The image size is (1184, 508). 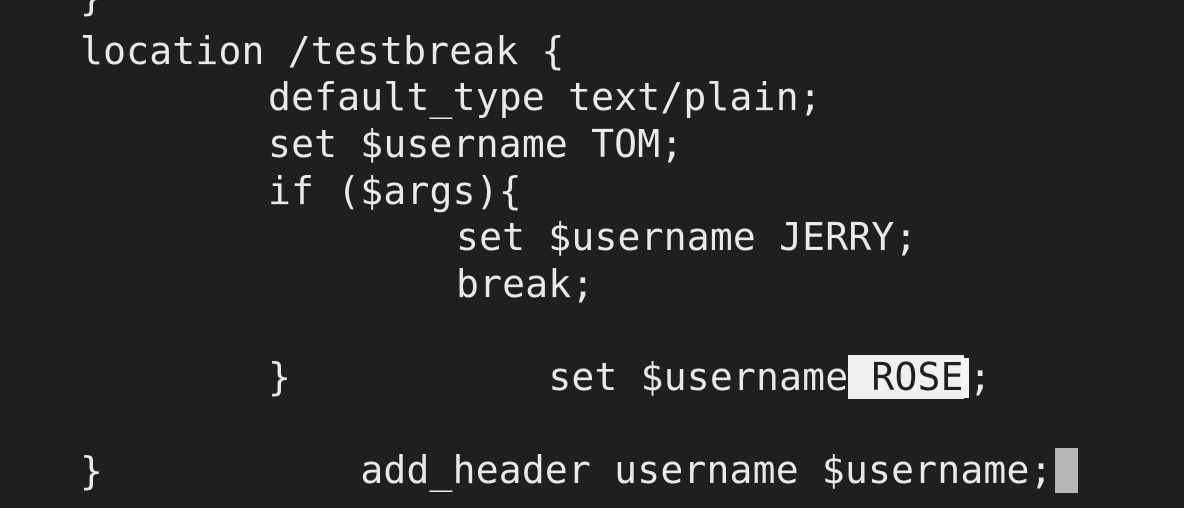 What do you see at coordinates (476, 144) in the screenshot?
I see `code-line-4: set $username TOM;` at bounding box center [476, 144].